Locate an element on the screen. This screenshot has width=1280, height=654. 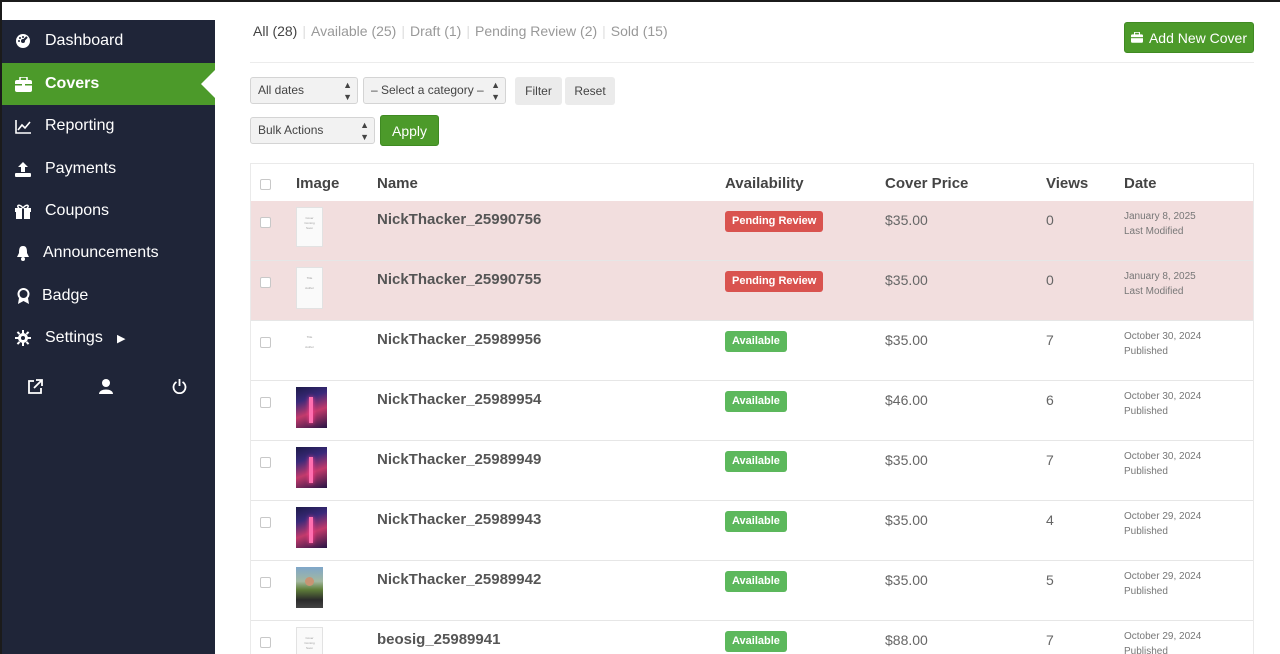
window-top-border is located at coordinates (640, 1).